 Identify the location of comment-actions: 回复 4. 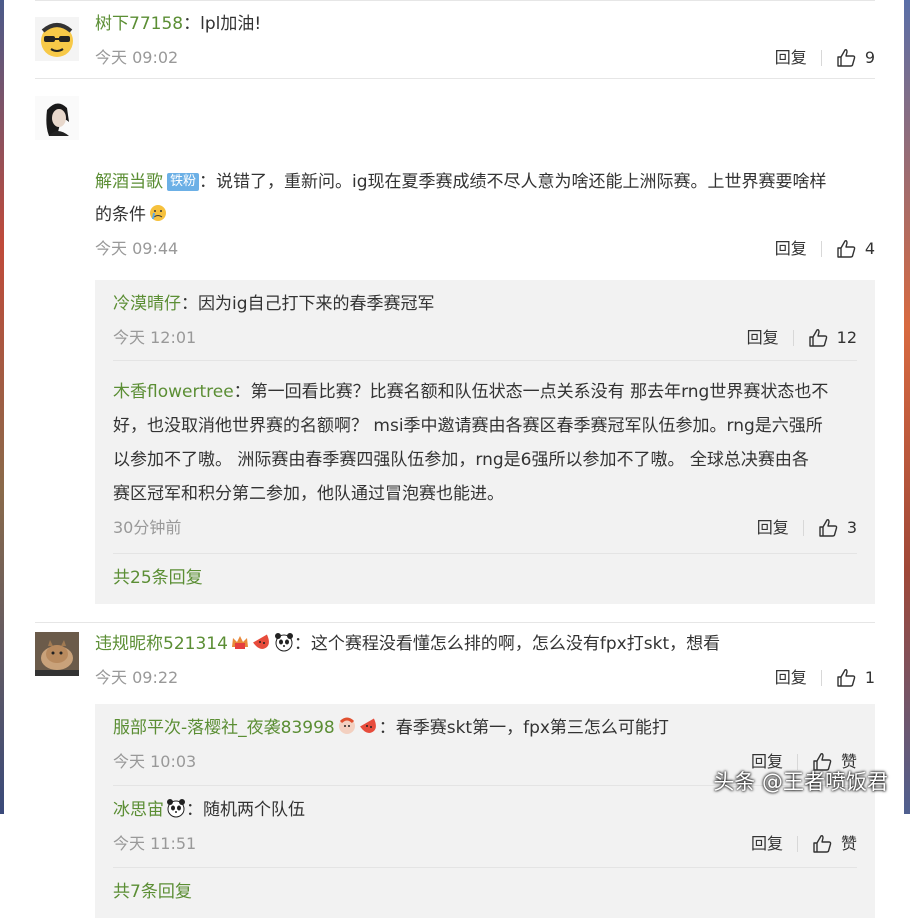
(825, 248).